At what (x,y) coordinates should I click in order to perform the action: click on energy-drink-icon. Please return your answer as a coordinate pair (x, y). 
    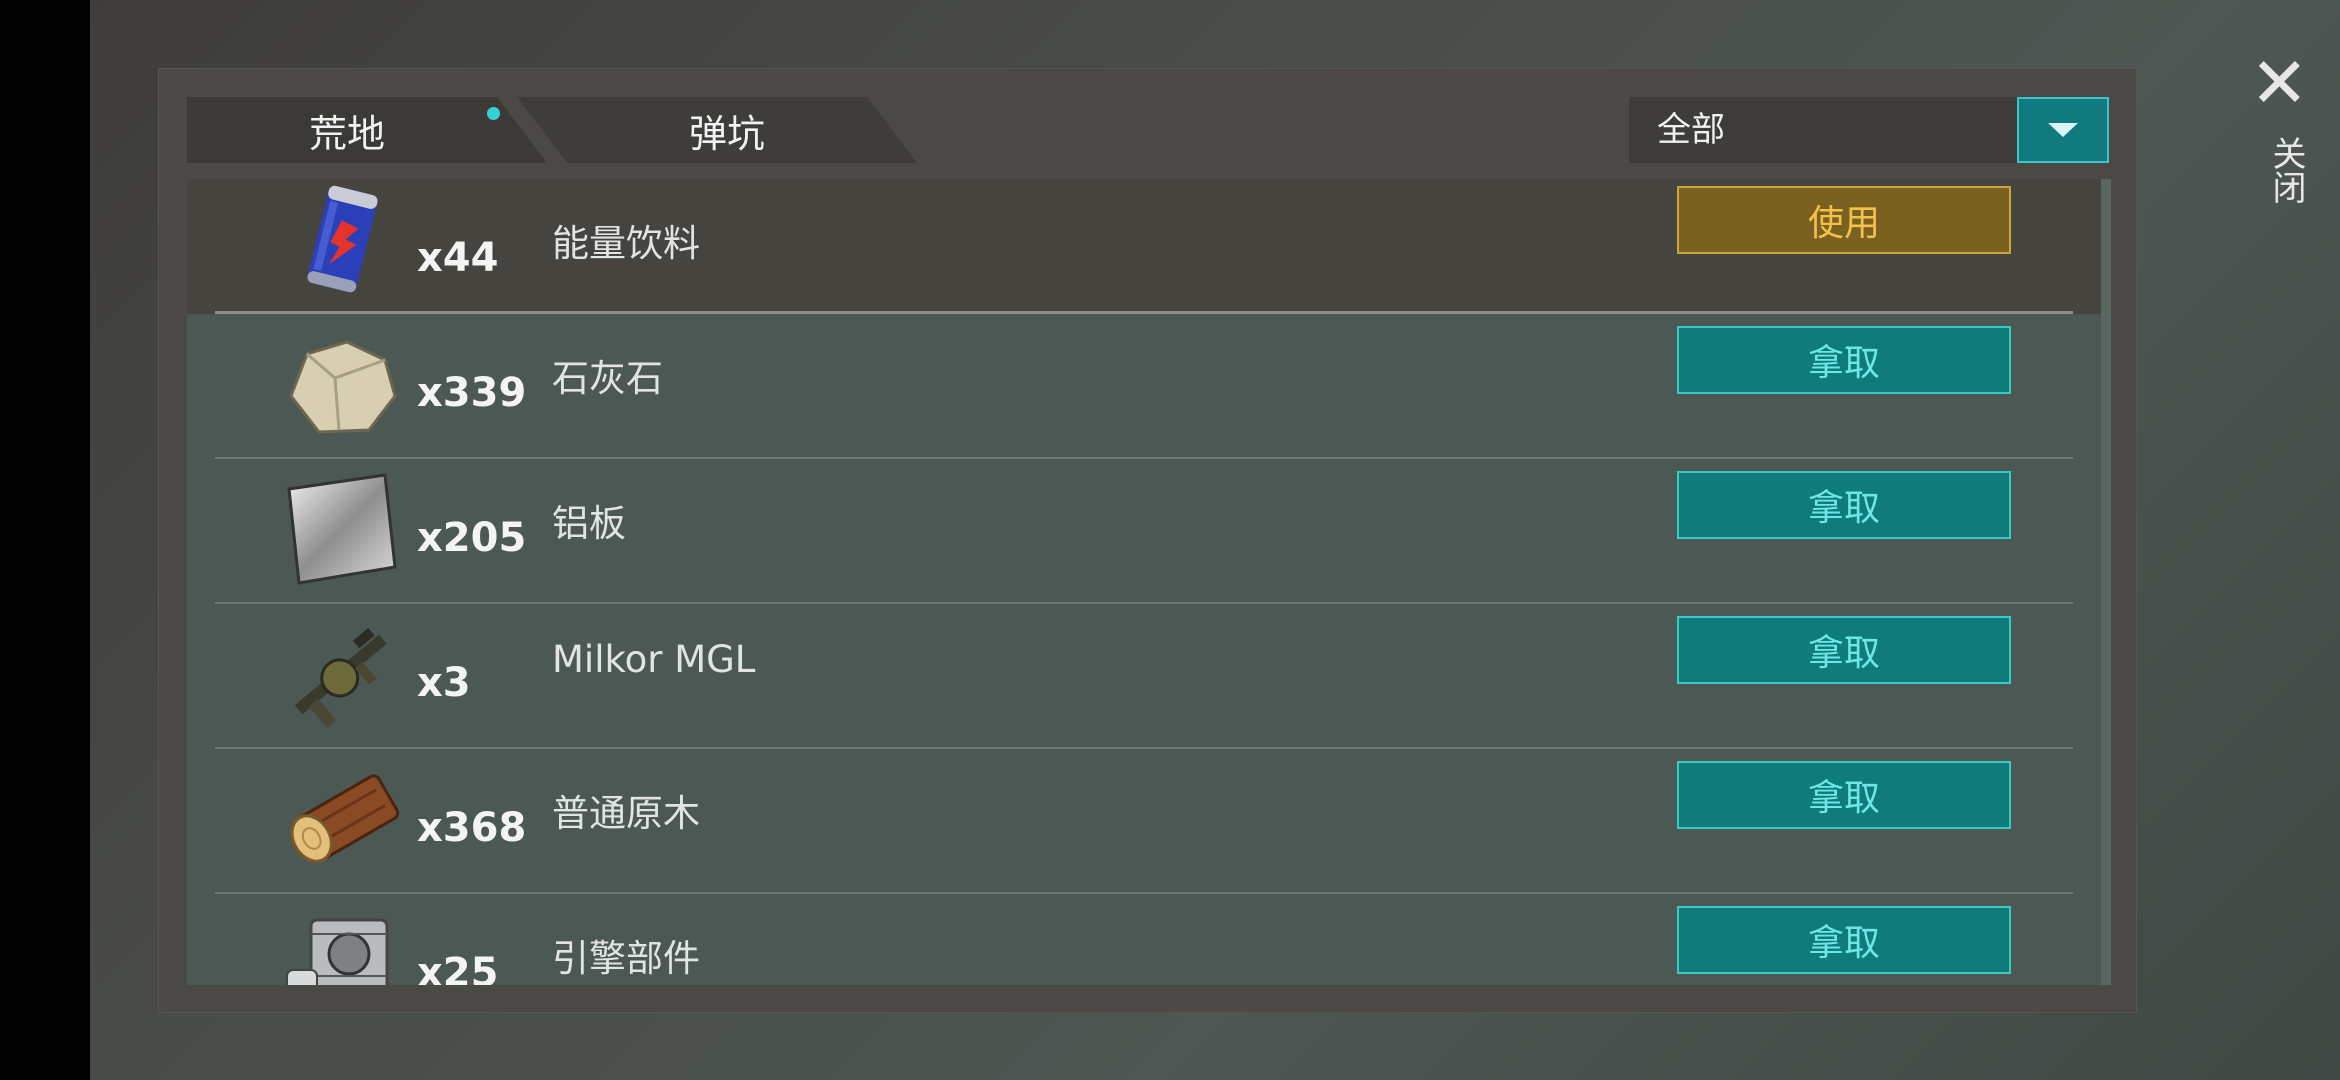
    Looking at the image, I should click on (342, 241).